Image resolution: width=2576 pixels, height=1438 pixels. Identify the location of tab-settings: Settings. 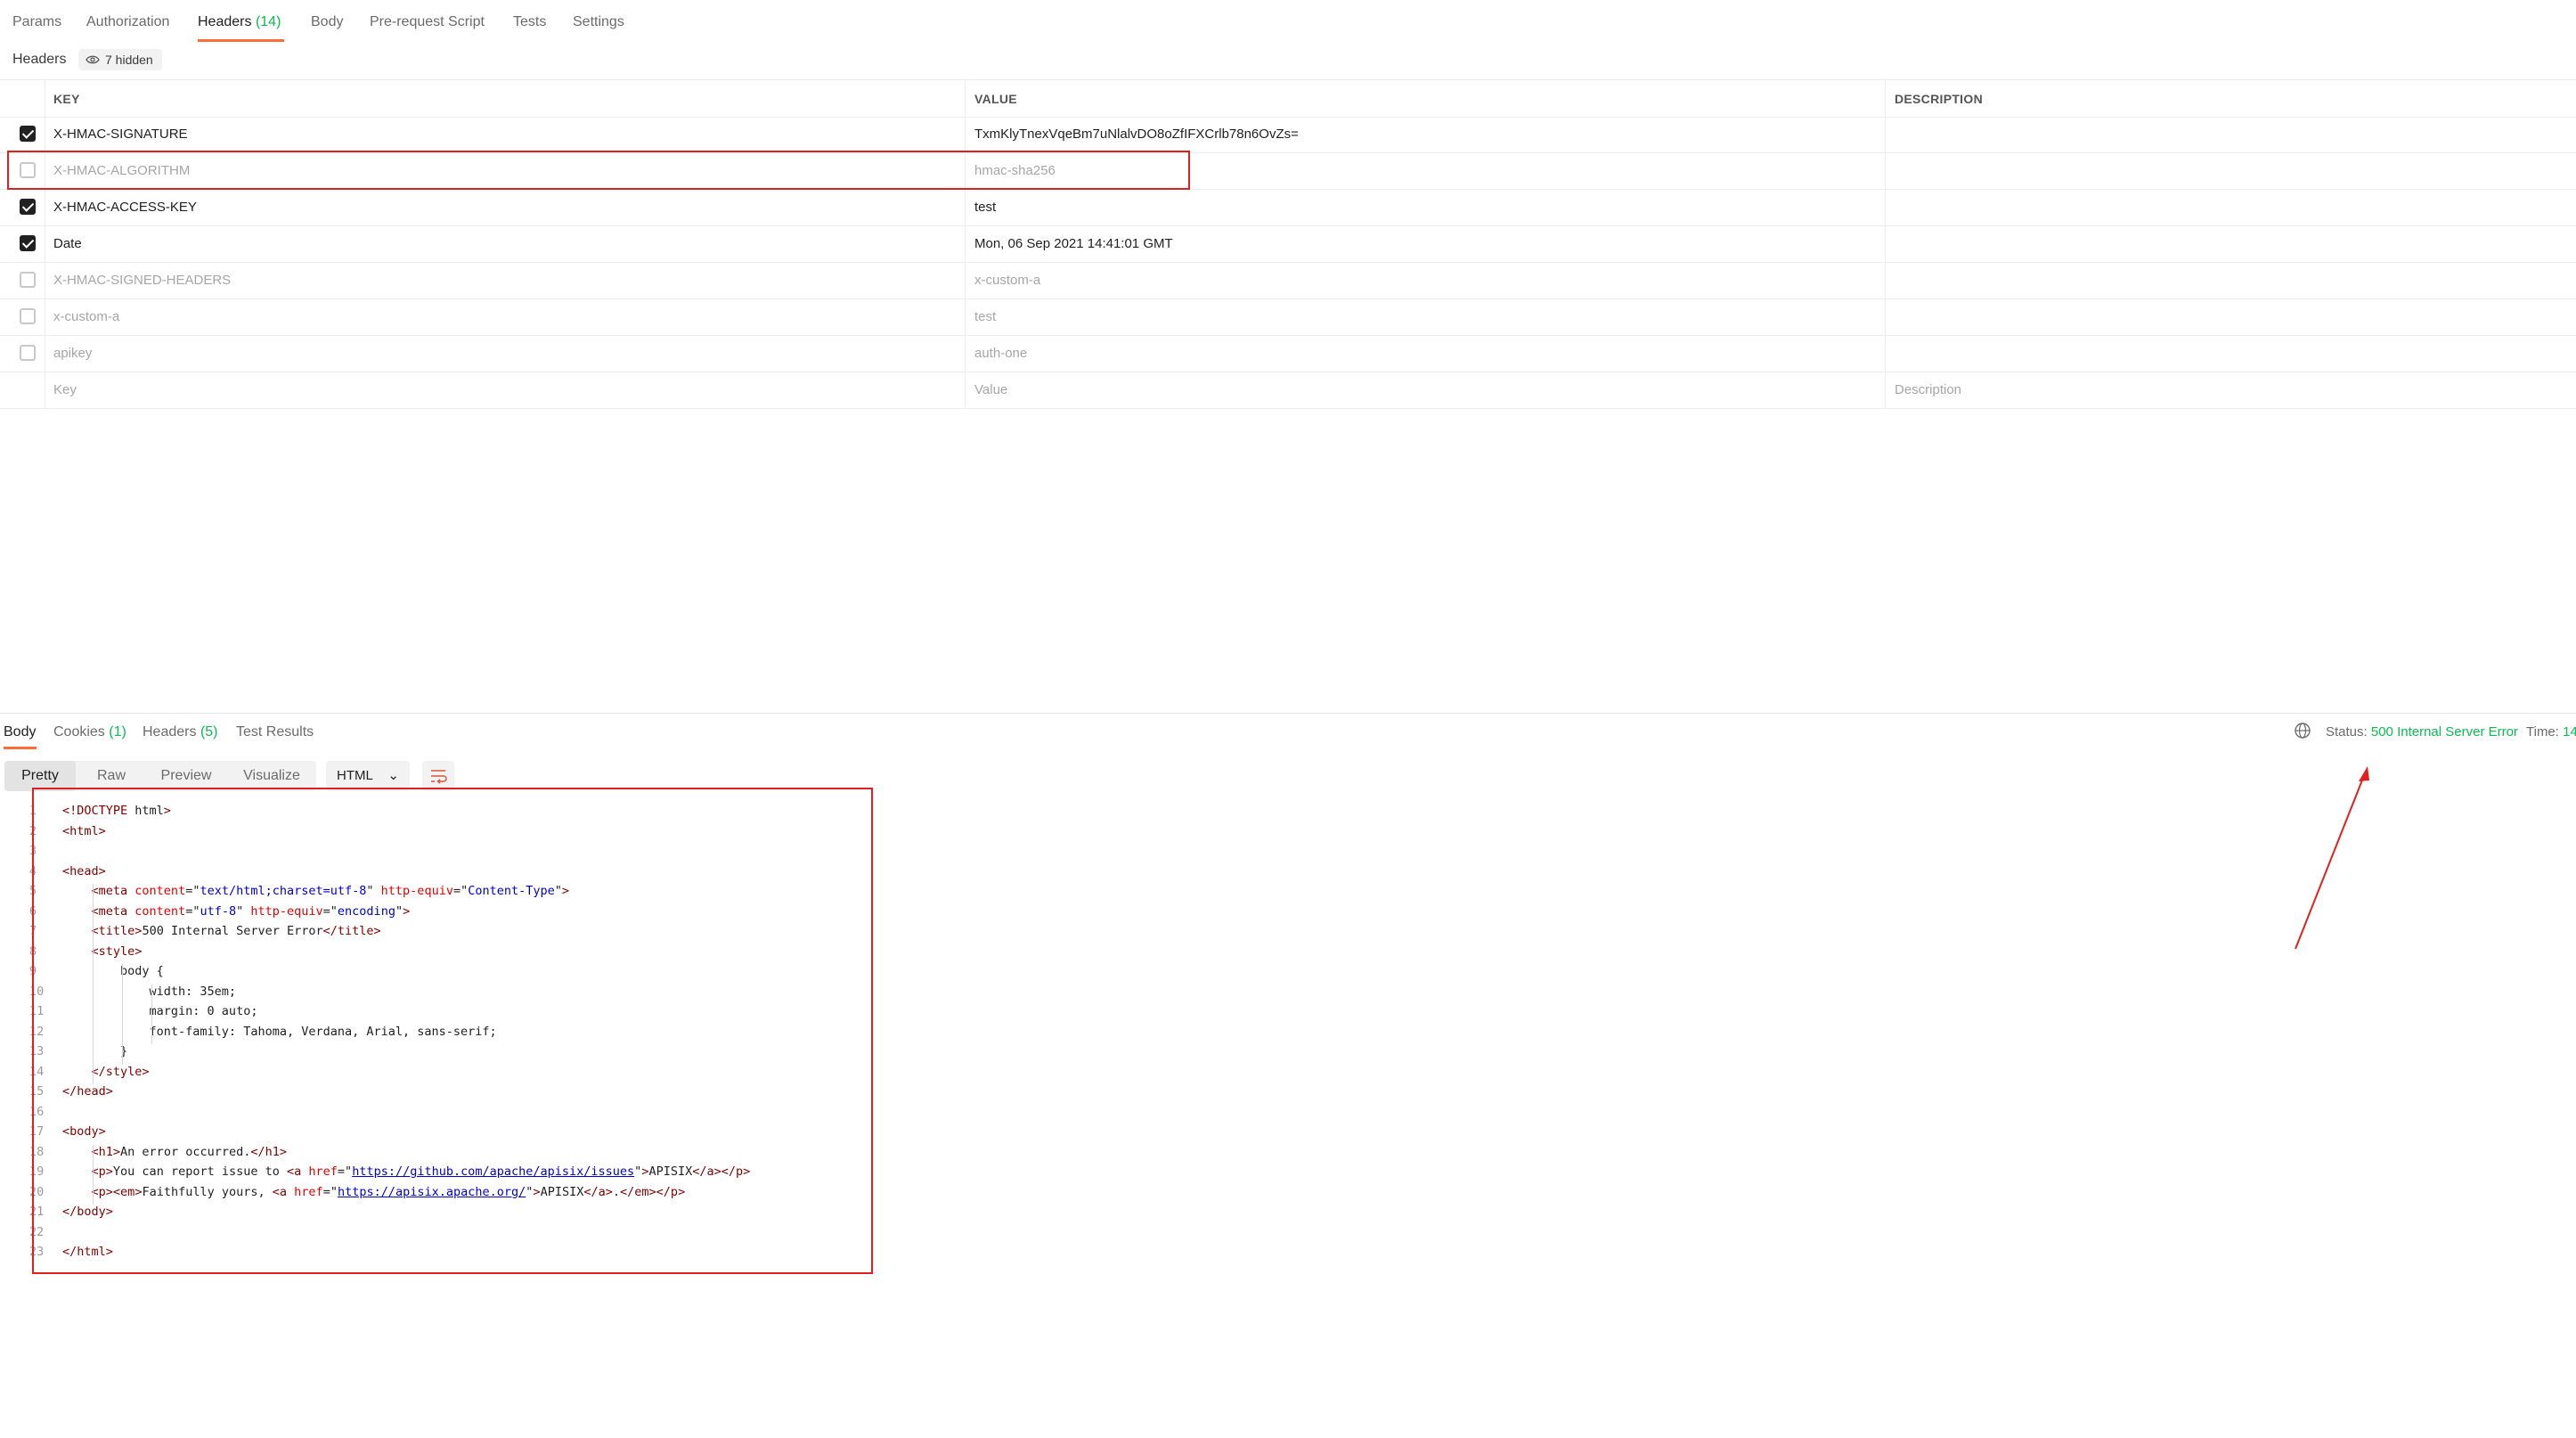
(599, 22).